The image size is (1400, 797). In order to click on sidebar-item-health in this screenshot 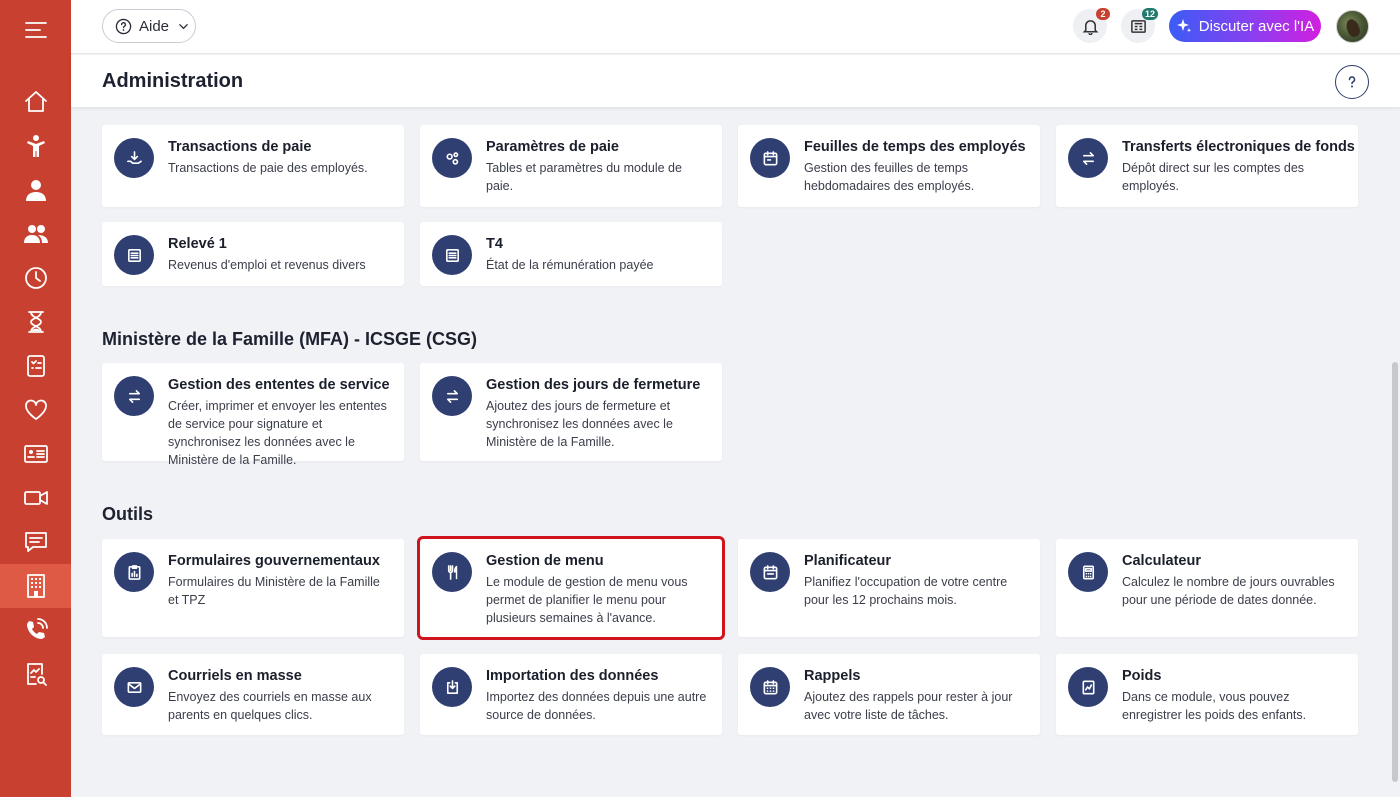, I will do `click(35, 410)`.